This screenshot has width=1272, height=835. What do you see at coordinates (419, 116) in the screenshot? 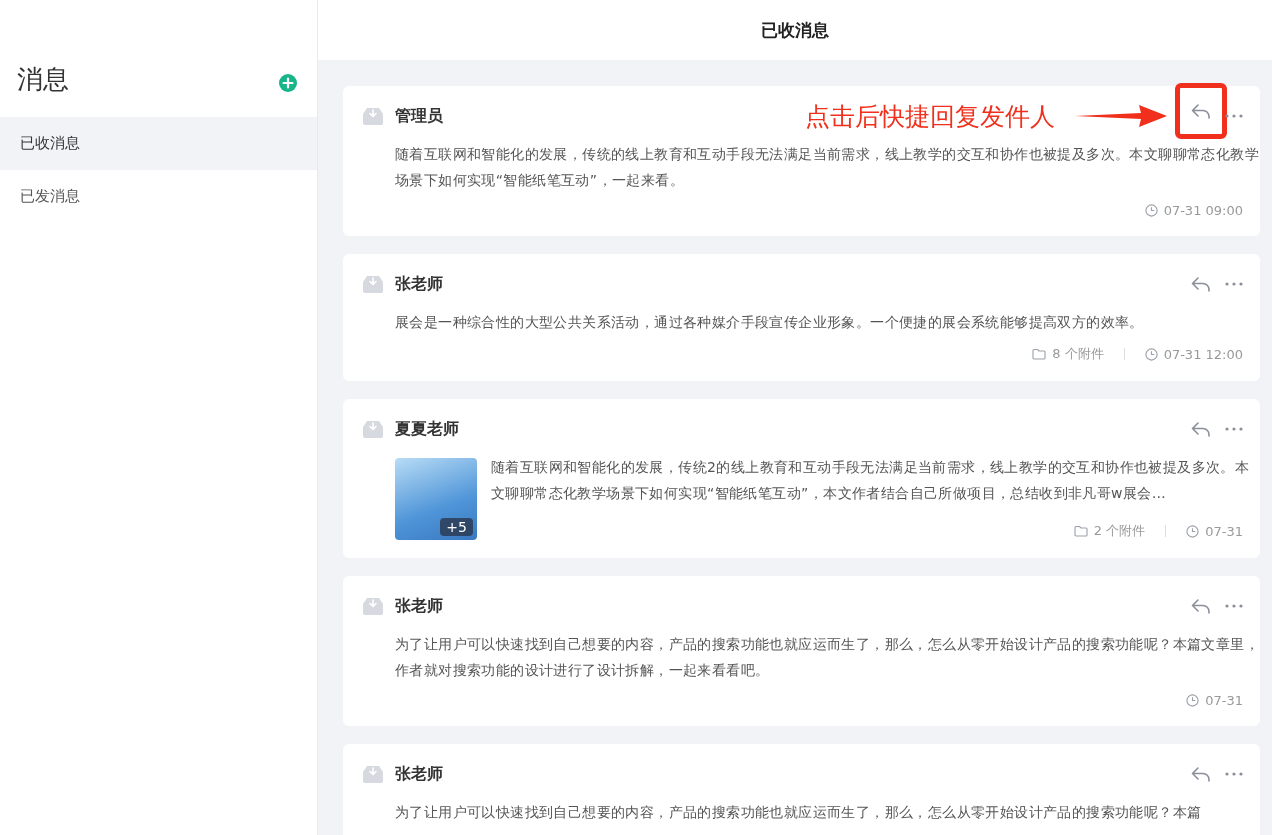
I see `sender-name: 管理员` at bounding box center [419, 116].